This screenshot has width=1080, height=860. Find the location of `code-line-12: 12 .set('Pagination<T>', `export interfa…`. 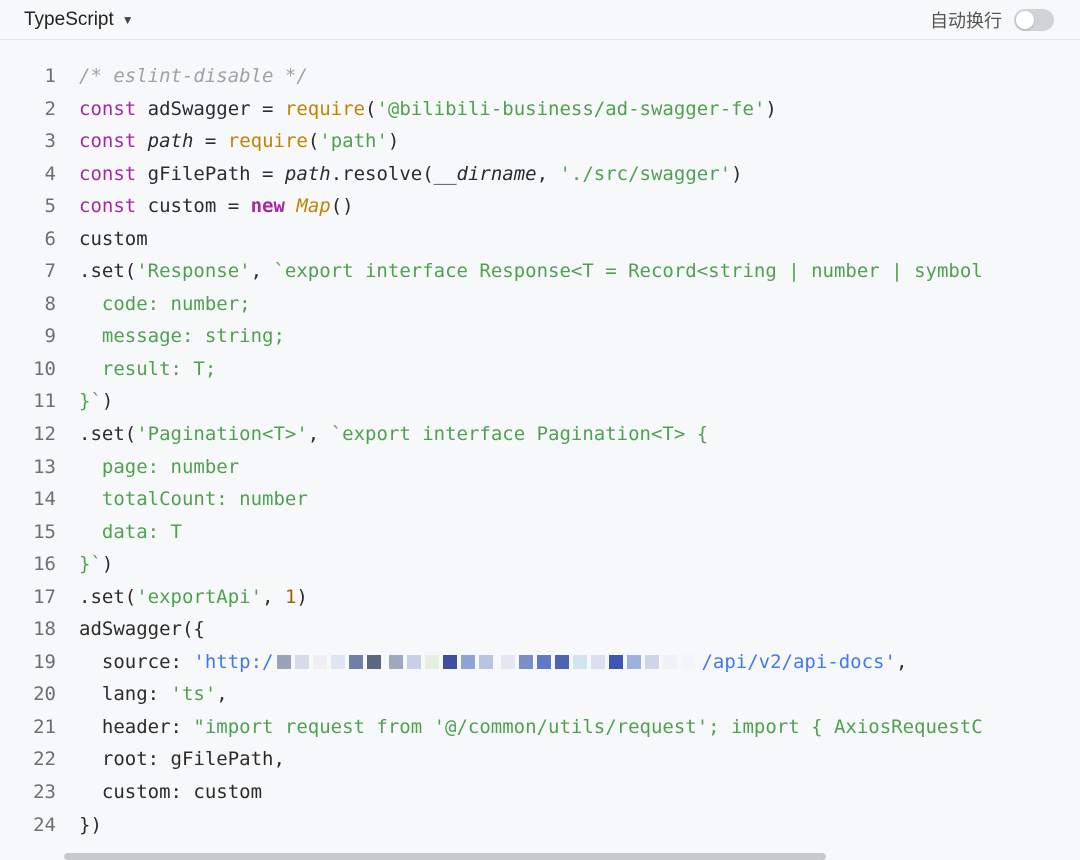

code-line-12: 12 .set('Pagination<T>', `export interfa… is located at coordinates (540, 434).